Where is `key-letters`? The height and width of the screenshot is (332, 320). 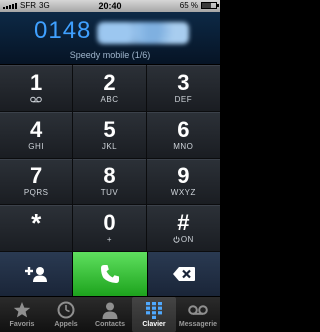 key-letters is located at coordinates (36, 99).